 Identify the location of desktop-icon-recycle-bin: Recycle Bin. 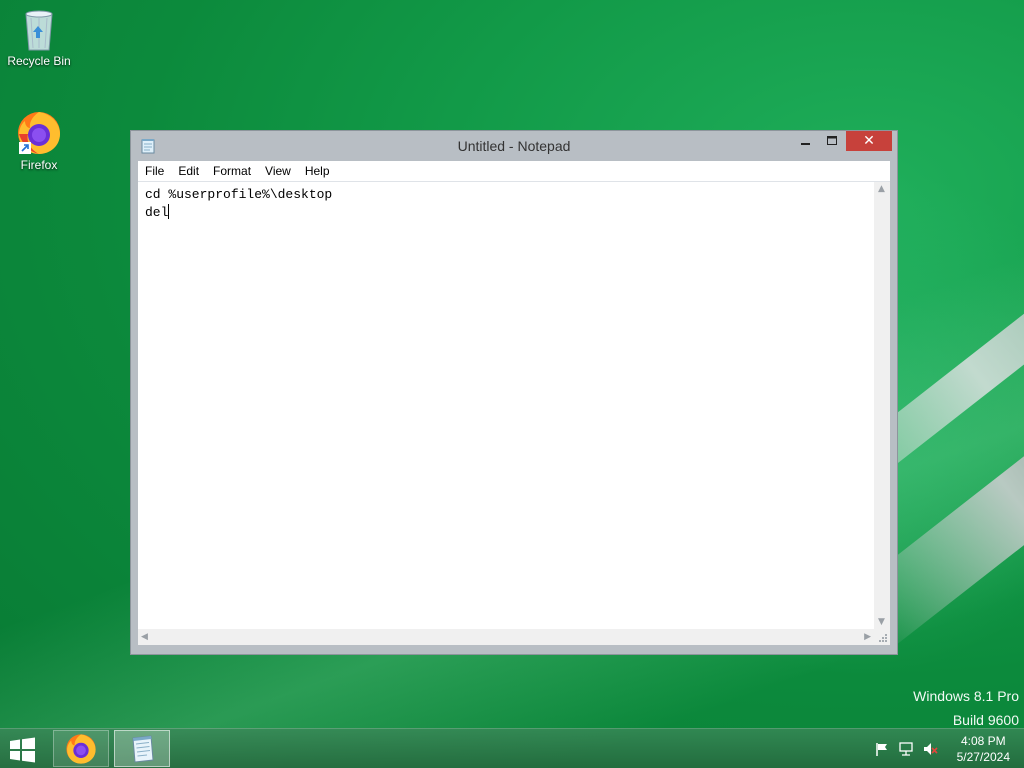
(39, 37).